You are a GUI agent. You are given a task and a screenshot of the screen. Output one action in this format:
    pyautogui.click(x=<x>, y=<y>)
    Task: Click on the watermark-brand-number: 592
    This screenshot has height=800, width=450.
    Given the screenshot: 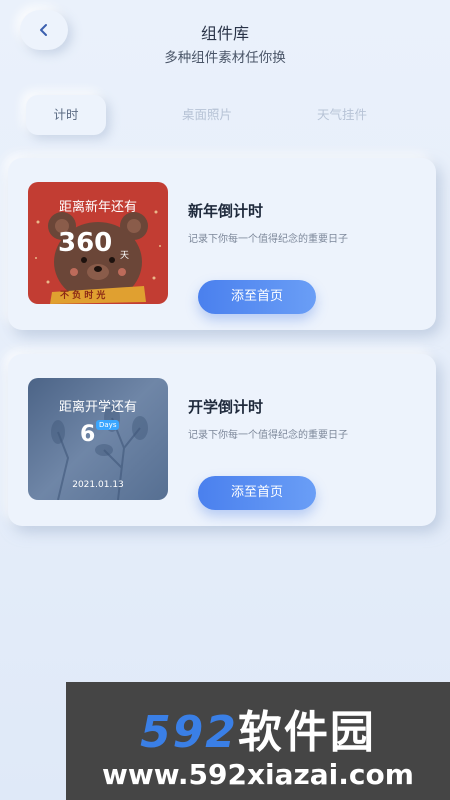 What is the action you would take?
    pyautogui.click(x=189, y=732)
    